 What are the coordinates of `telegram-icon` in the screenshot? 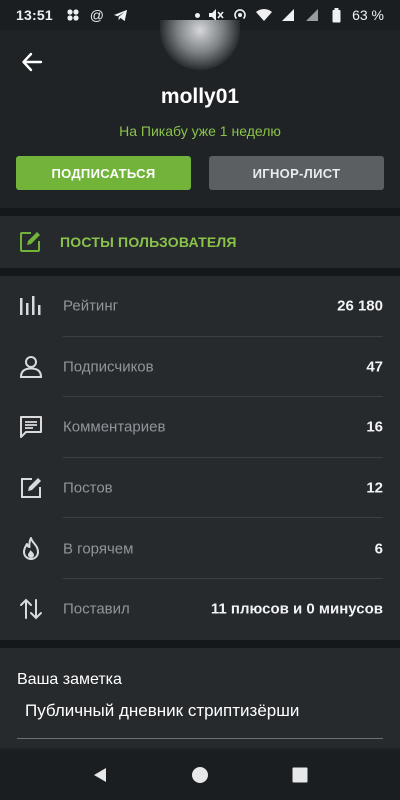 It's located at (121, 15).